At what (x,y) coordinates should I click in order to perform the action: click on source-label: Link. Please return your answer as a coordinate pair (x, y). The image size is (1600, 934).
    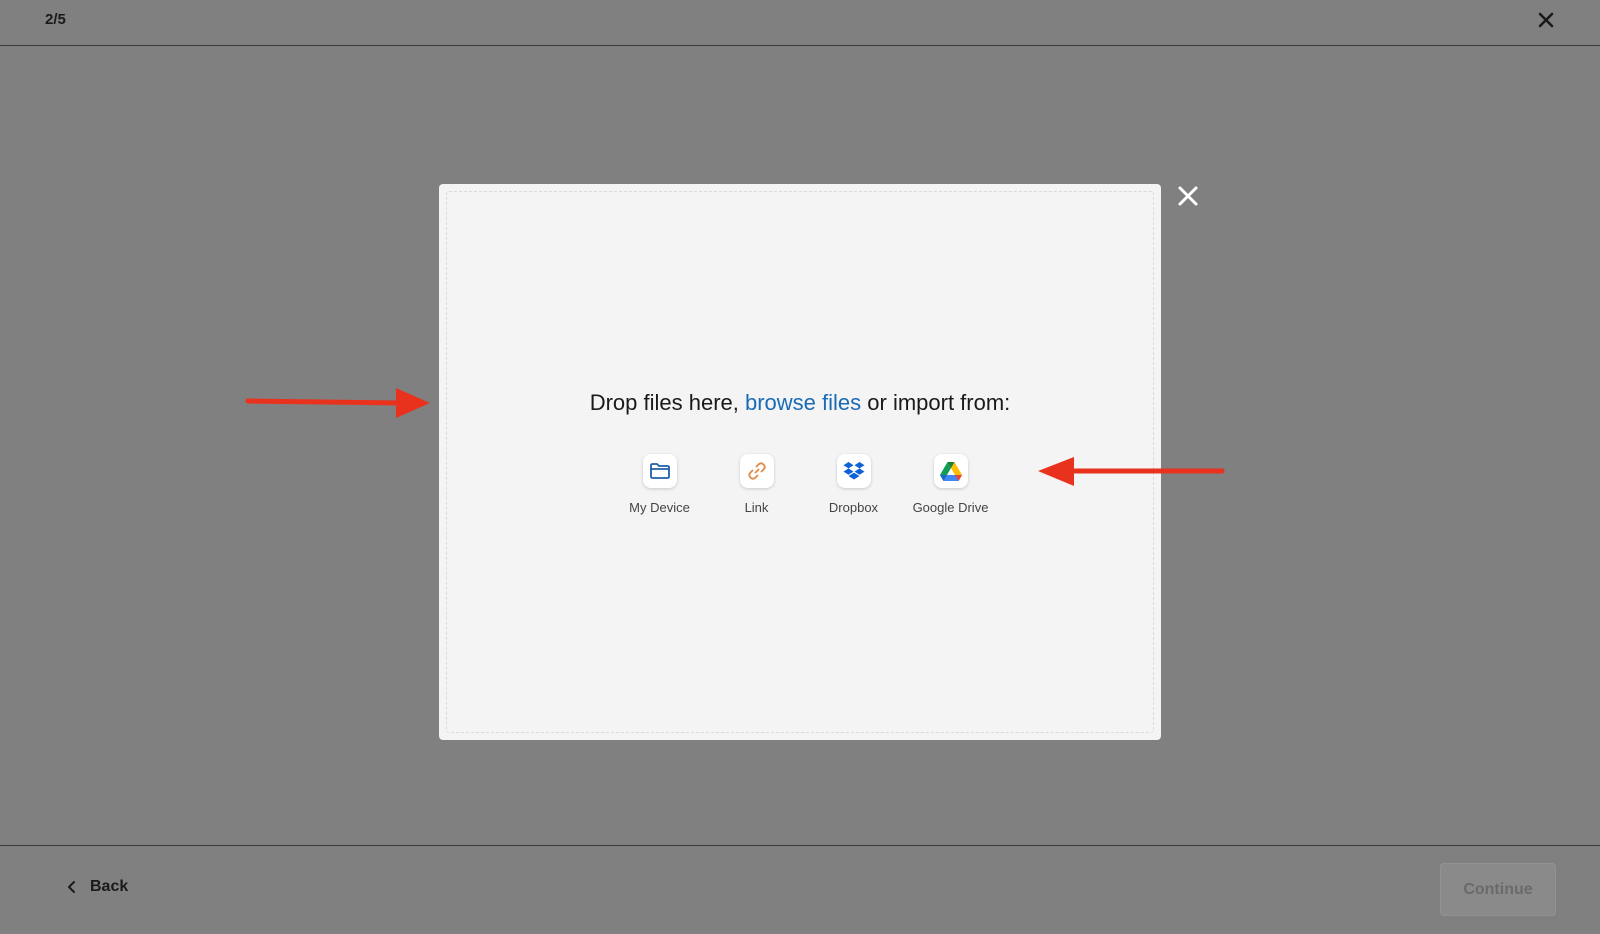
    Looking at the image, I should click on (756, 507).